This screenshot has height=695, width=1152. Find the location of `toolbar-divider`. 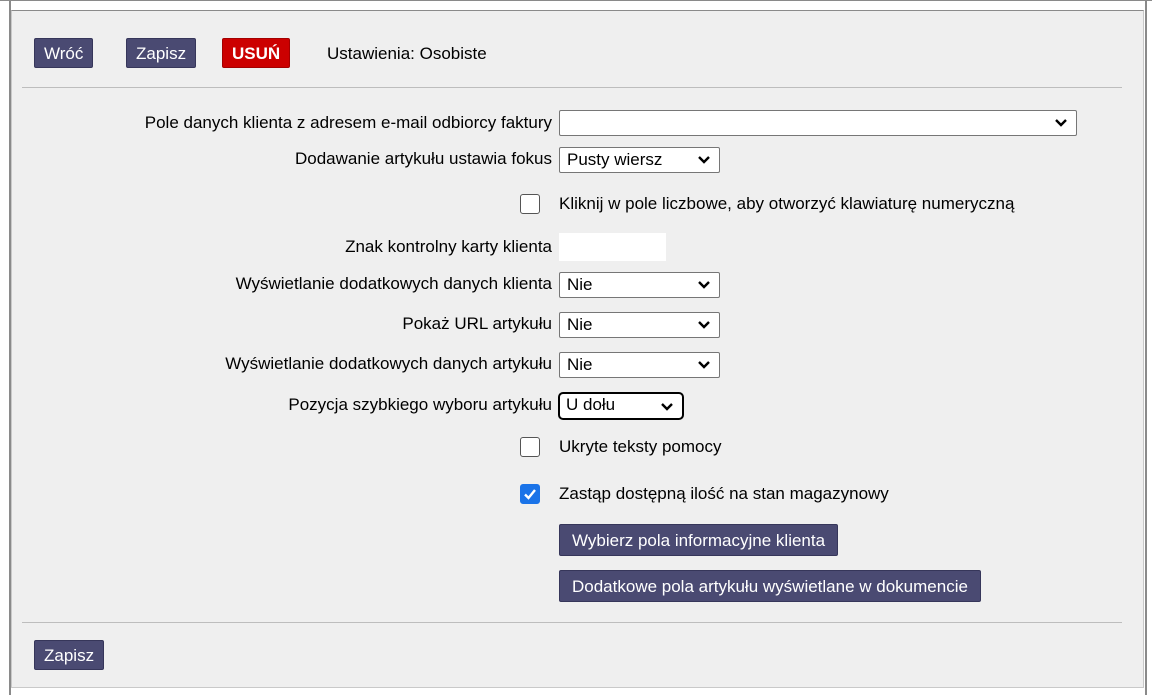

toolbar-divider is located at coordinates (572, 87).